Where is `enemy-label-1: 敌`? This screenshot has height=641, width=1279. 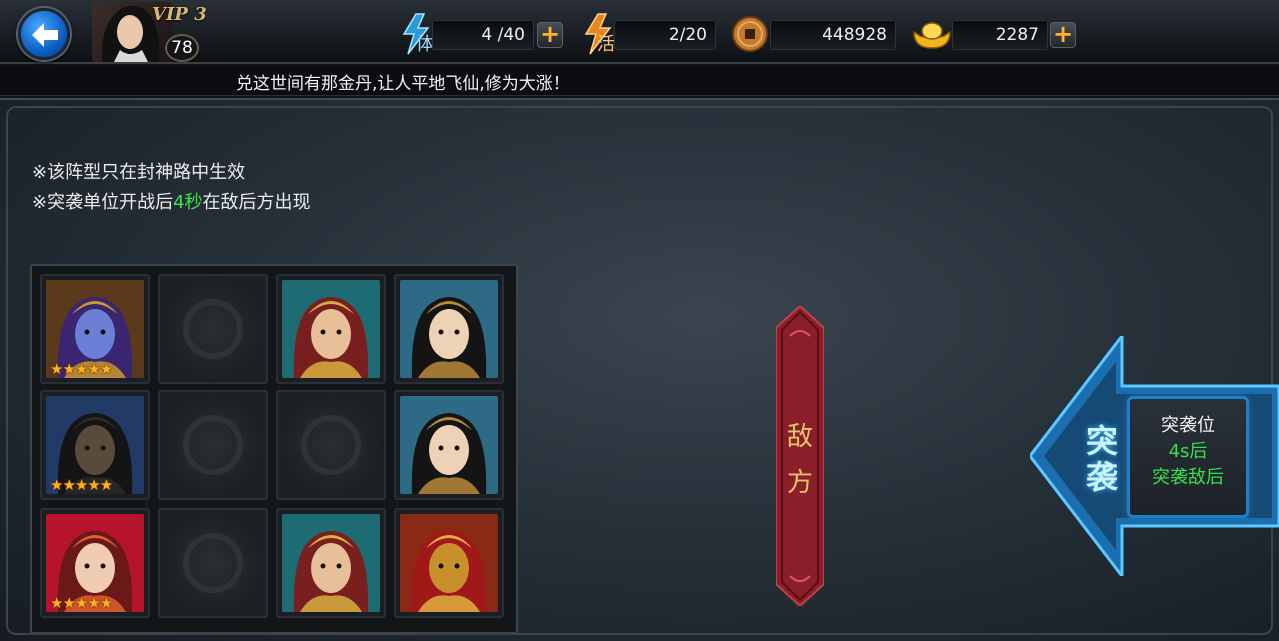
enemy-label-1: 敌 is located at coordinates (799, 437).